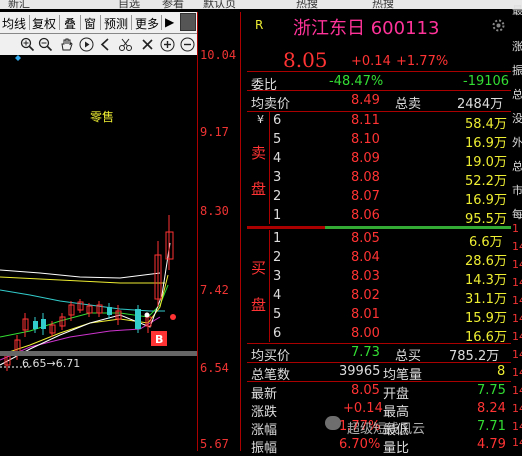 This screenshot has height=456, width=522. Describe the element at coordinates (360, 444) in the screenshot. I see `stat-value: 6.70%` at that location.